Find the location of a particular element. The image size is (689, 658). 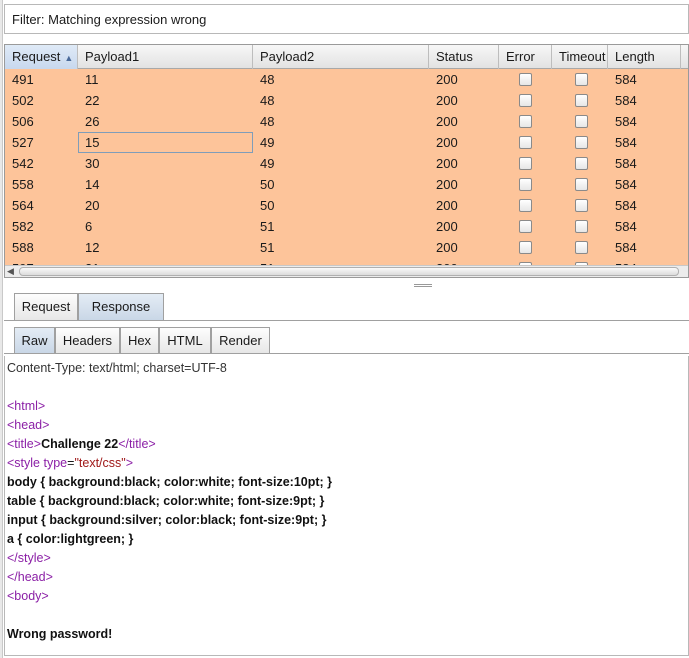

cell-request: 502 is located at coordinates (23, 100).